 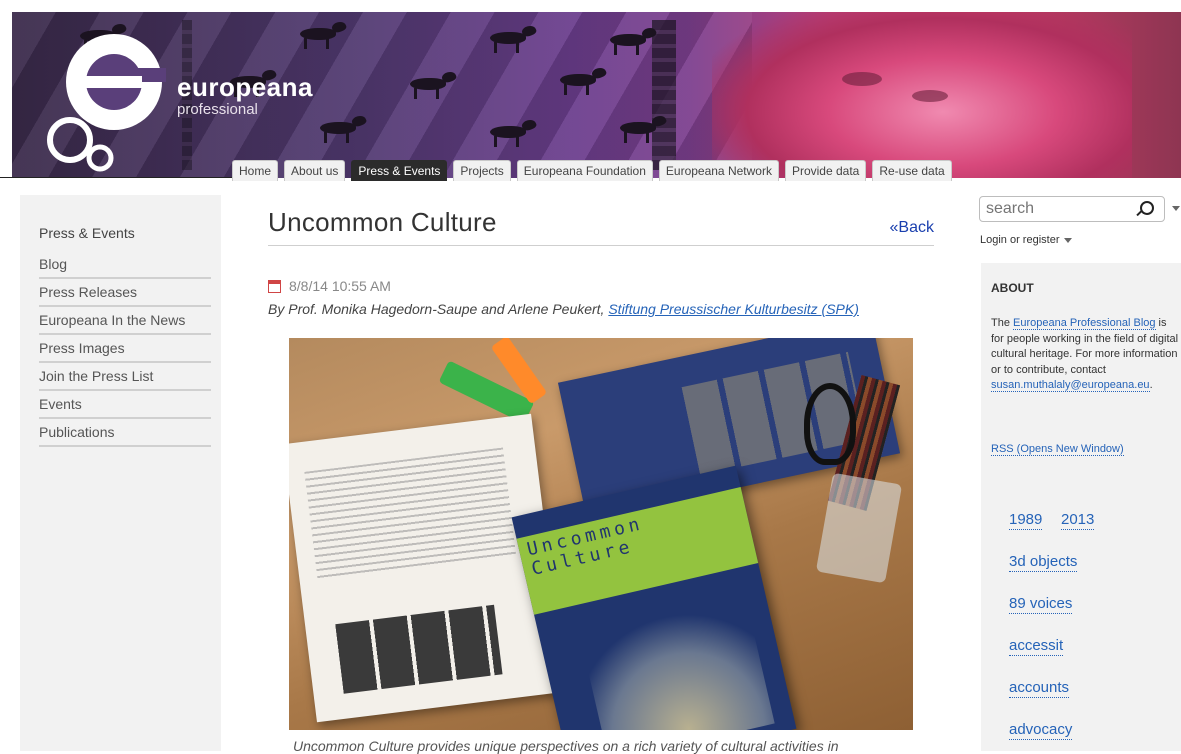 What do you see at coordinates (825, 170) in the screenshot?
I see `nav-tab-provide-data: Provide data` at bounding box center [825, 170].